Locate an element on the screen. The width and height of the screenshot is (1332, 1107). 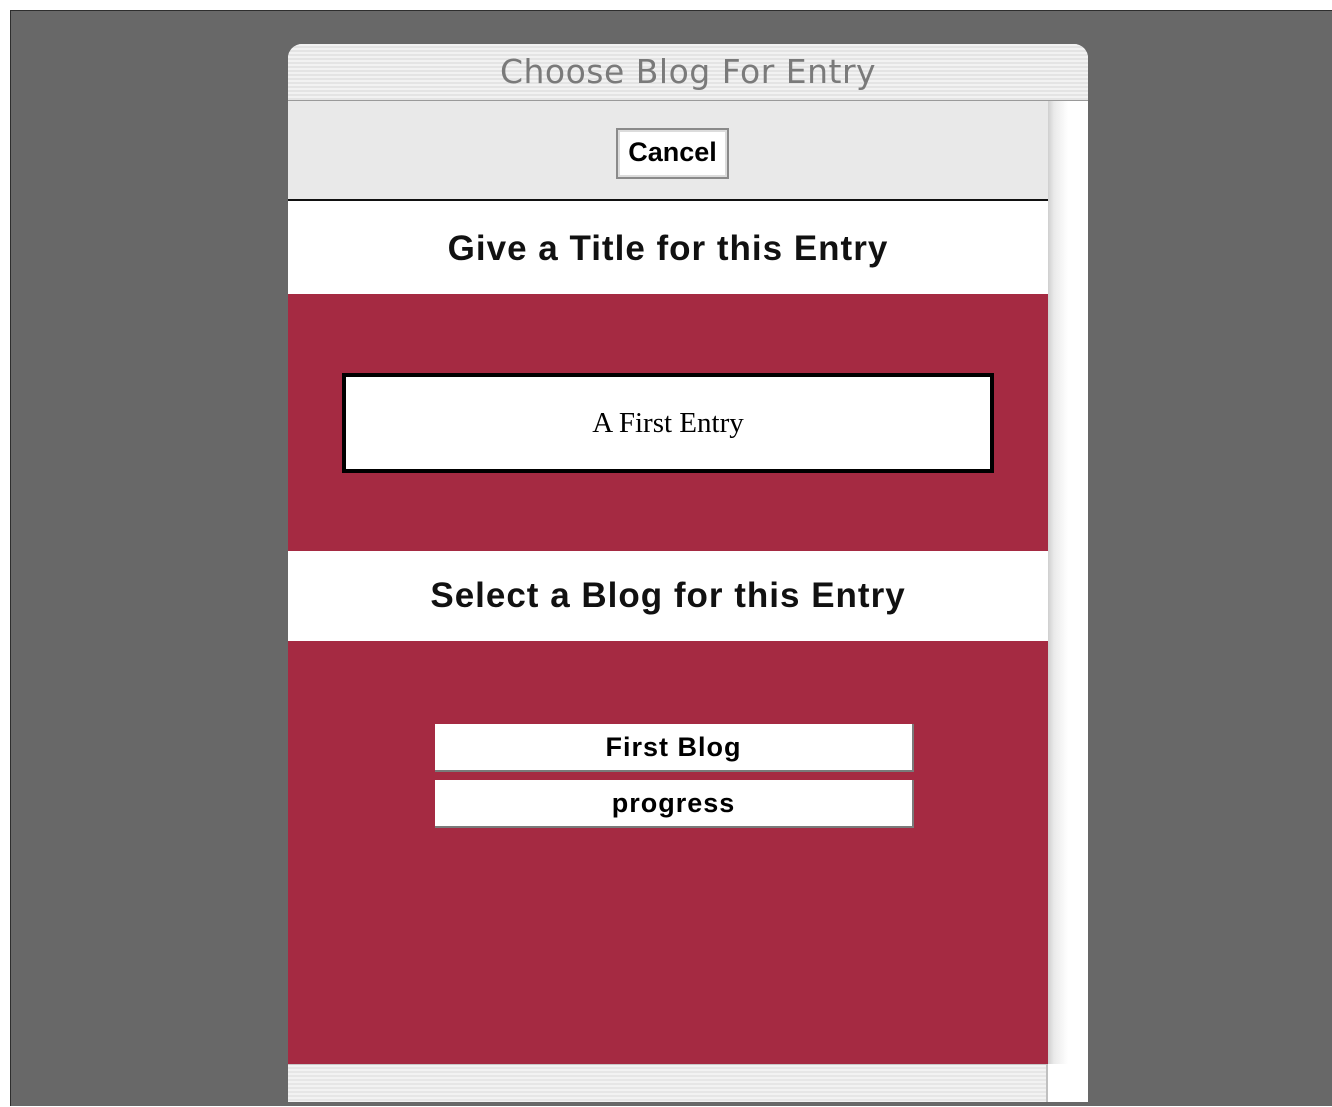
vertical-scrollbar is located at coordinates (1068, 582).